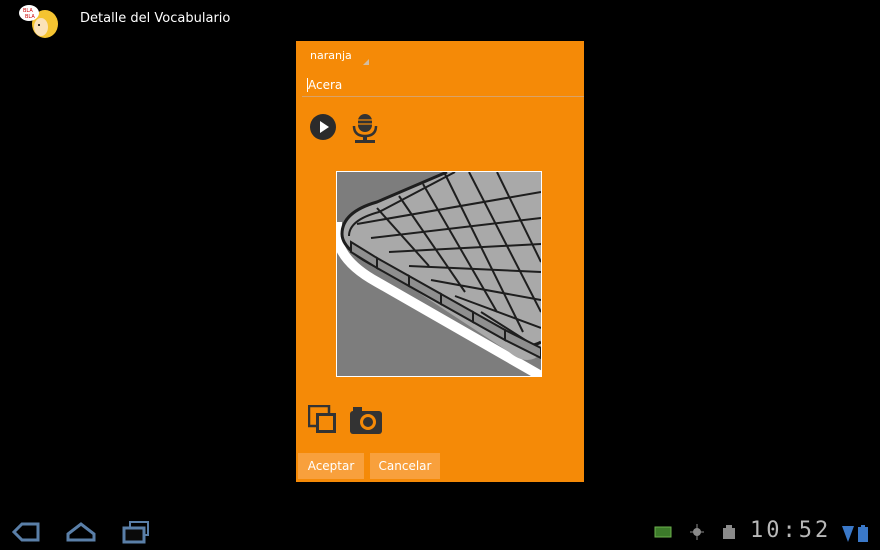 This screenshot has height=550, width=880. What do you see at coordinates (439, 274) in the screenshot?
I see `sidewalk-curb-image` at bounding box center [439, 274].